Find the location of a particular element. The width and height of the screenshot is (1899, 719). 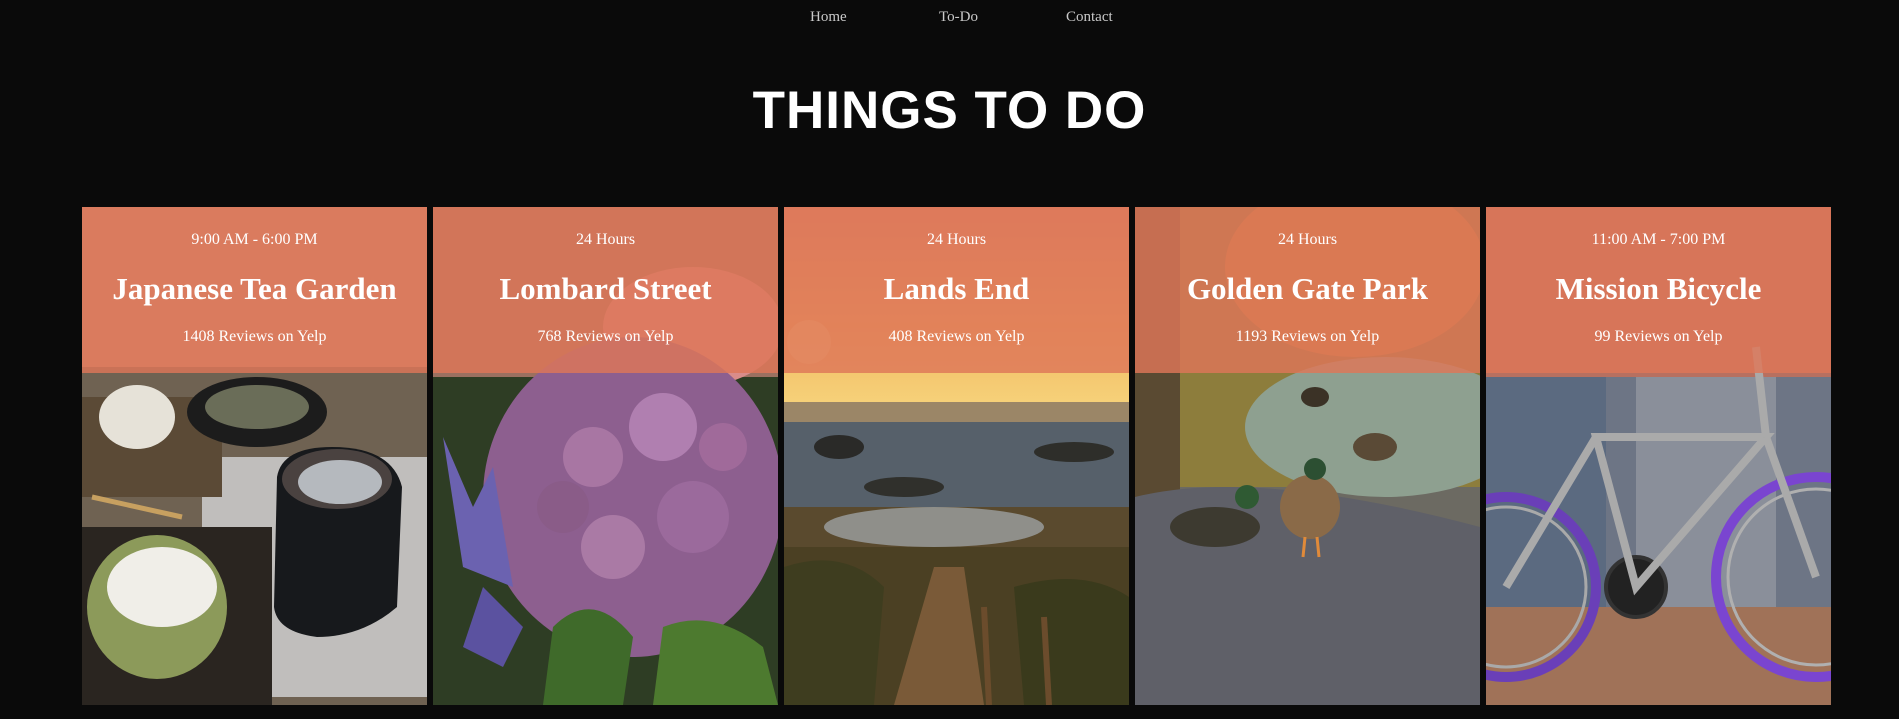

card-title: Mission Bicycle is located at coordinates (1658, 288).